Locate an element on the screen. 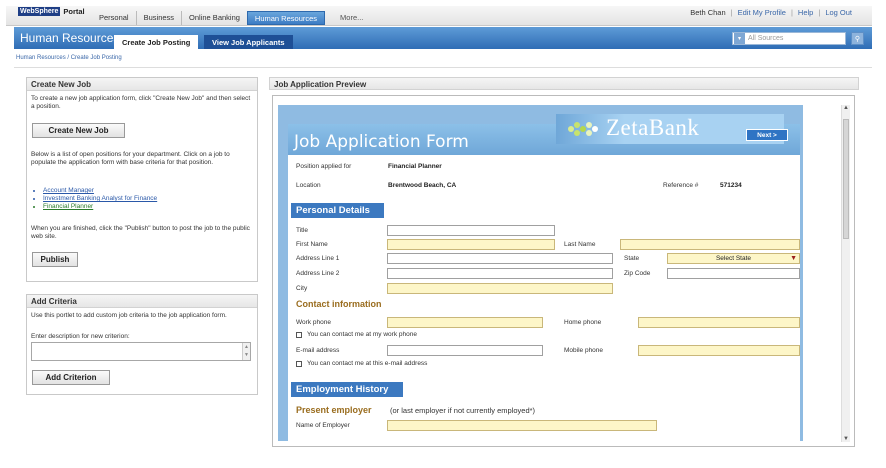  scroll-up-icon: ▲ is located at coordinates (846, 108).